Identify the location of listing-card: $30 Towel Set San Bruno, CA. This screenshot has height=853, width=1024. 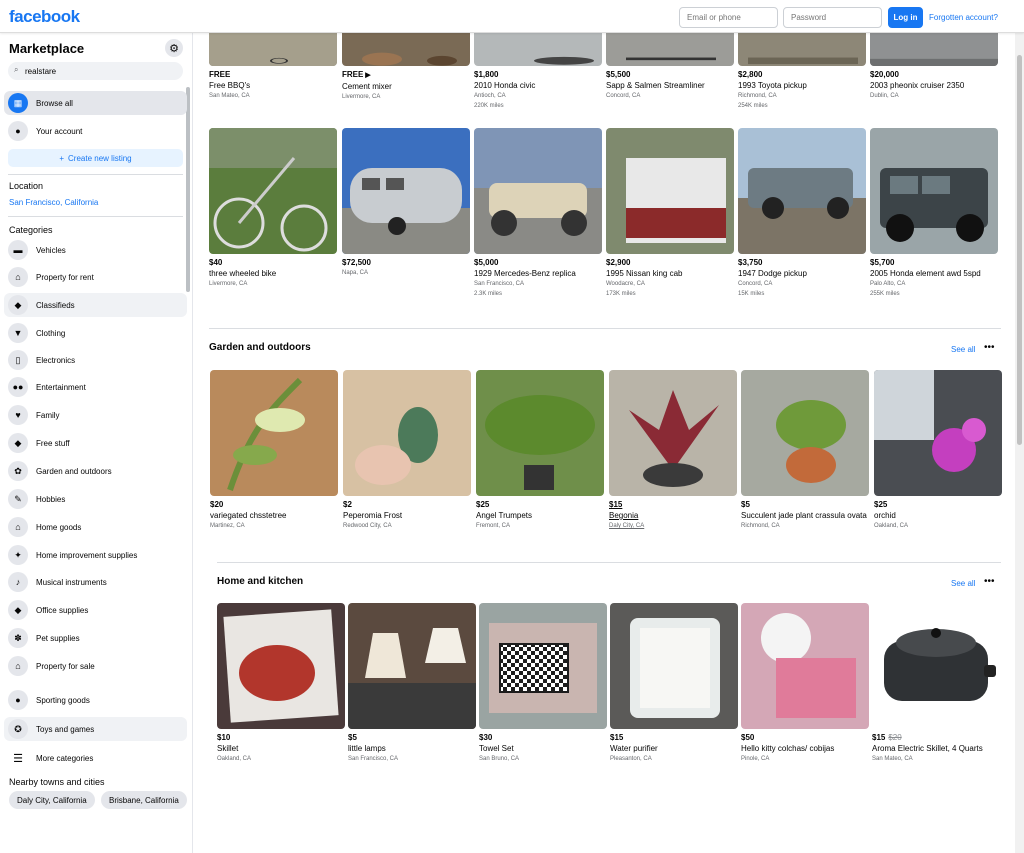
(543, 683).